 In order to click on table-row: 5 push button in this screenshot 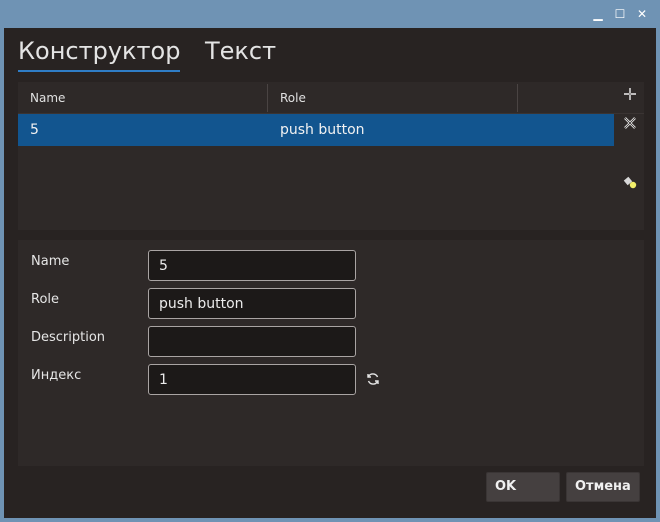, I will do `click(316, 130)`.